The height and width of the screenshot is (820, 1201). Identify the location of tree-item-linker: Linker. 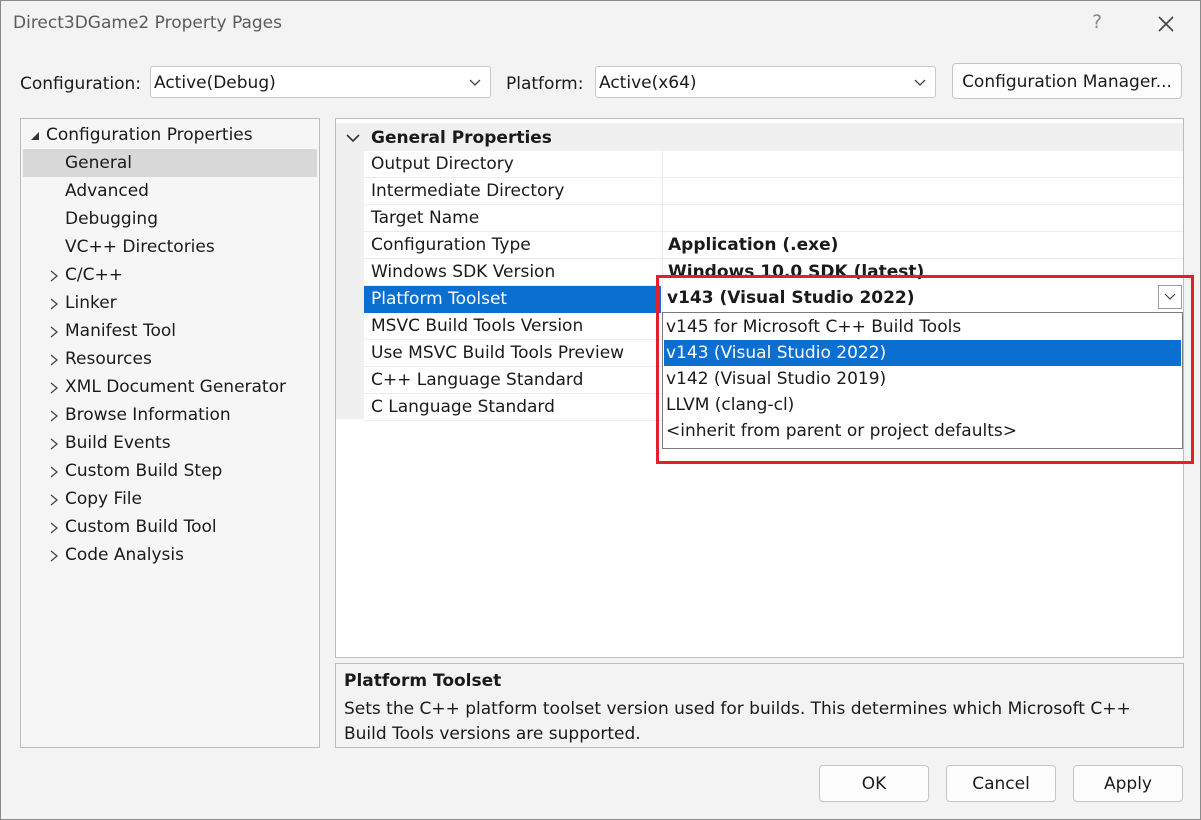
(170, 303).